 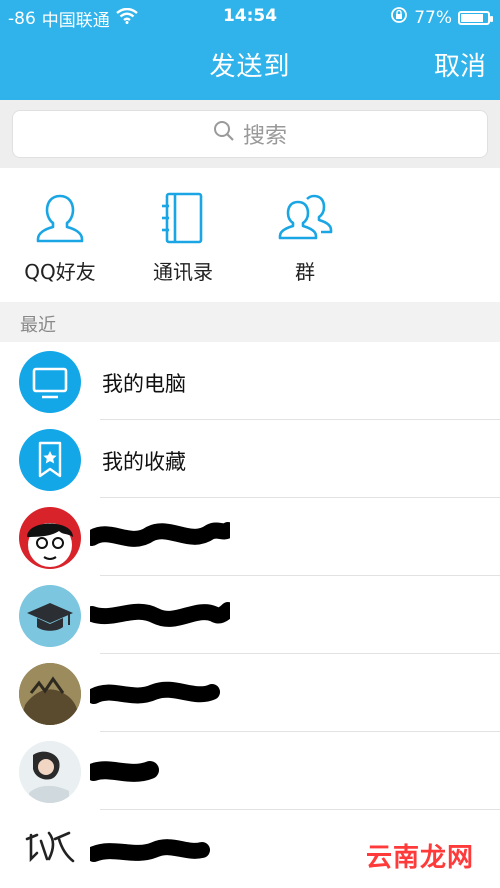 What do you see at coordinates (38, 325) in the screenshot?
I see `recent-section-label: 最近` at bounding box center [38, 325].